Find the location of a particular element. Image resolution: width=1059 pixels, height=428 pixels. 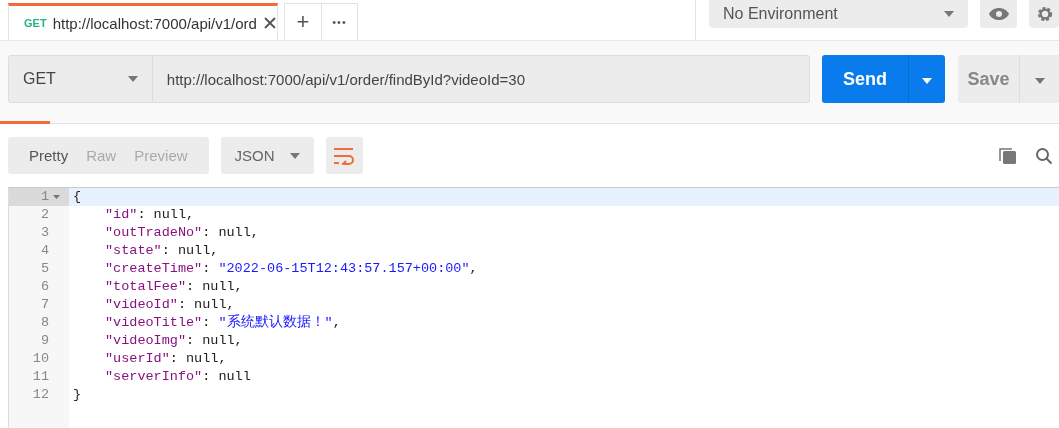

settings-icon is located at coordinates (1045, 14).